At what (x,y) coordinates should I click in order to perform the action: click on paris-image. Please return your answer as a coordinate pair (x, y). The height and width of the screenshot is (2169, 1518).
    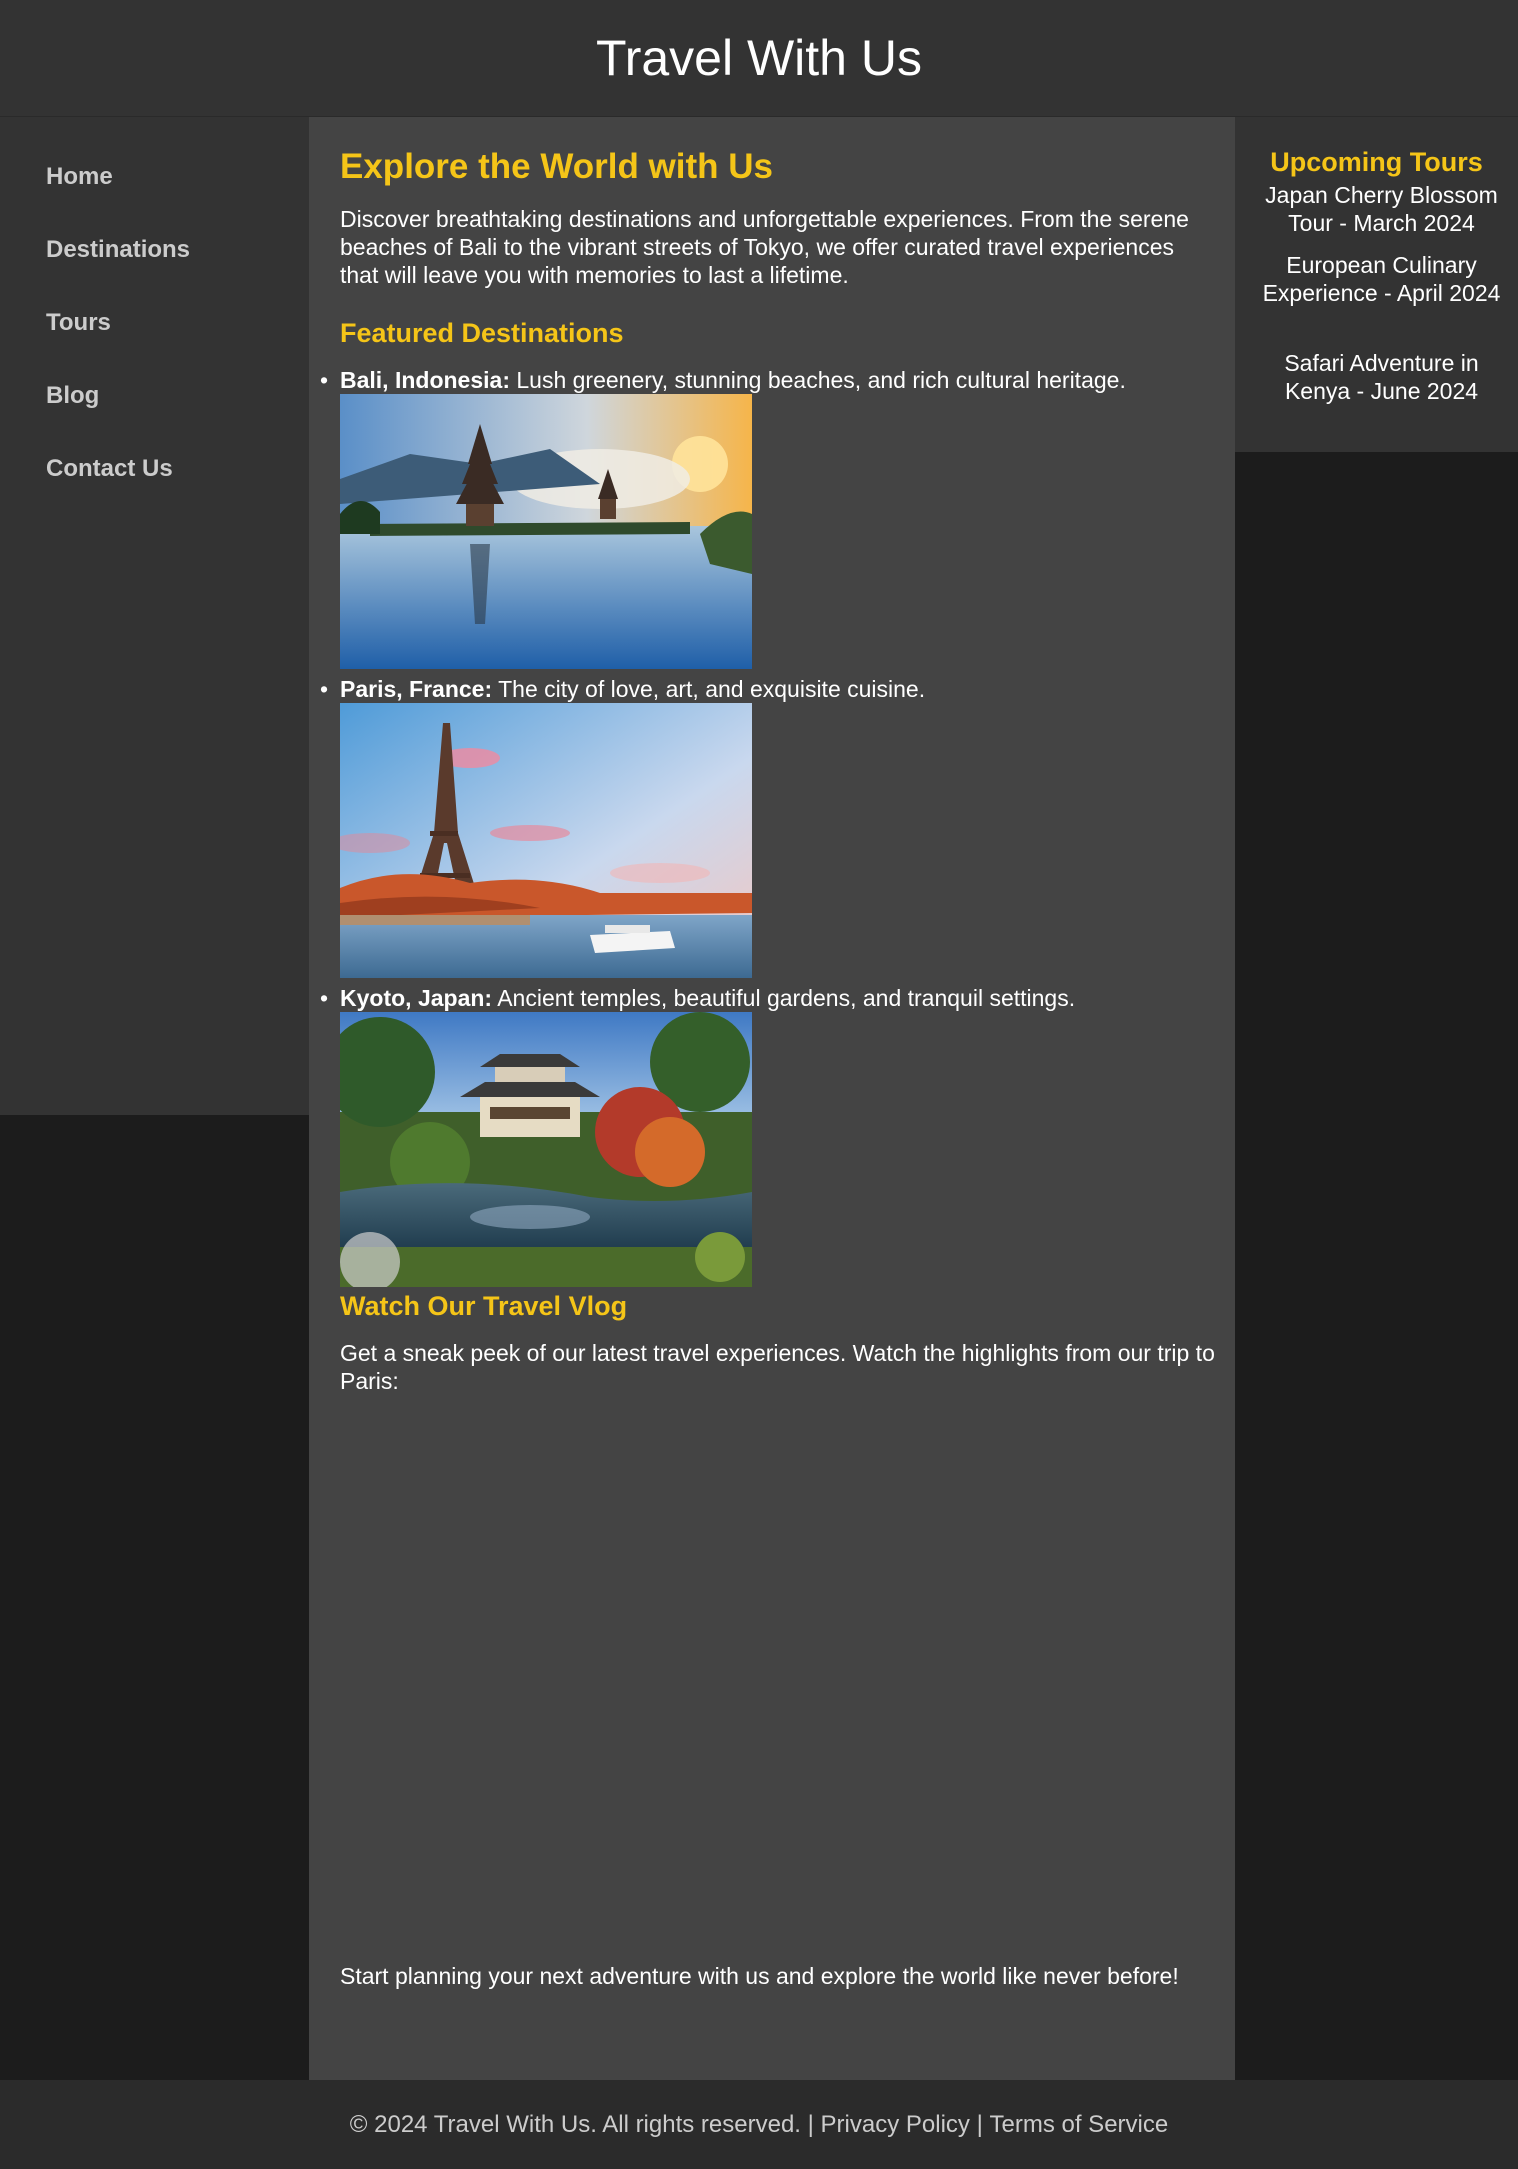
    Looking at the image, I should click on (546, 840).